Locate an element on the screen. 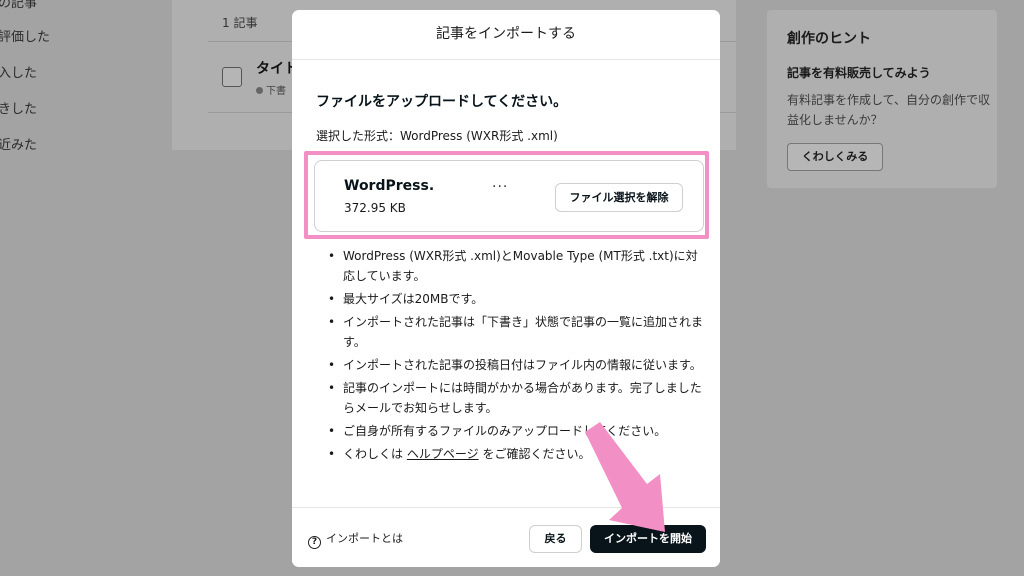  article-status: 下書 is located at coordinates (271, 89).